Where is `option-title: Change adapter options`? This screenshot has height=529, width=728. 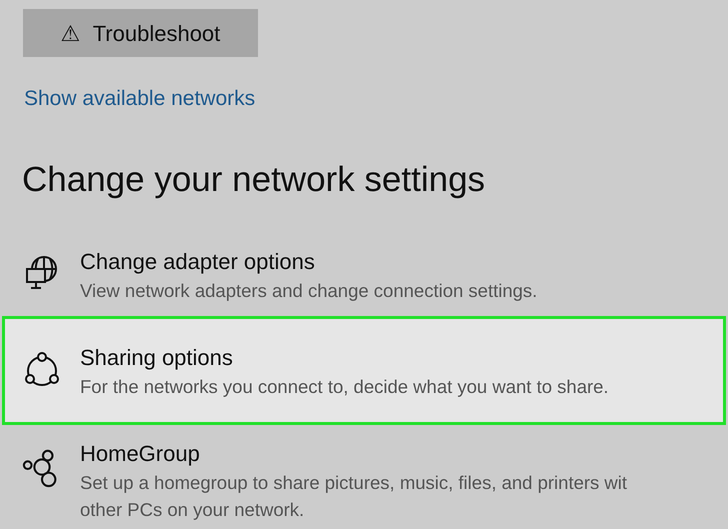
option-title: Change adapter options is located at coordinates (198, 262).